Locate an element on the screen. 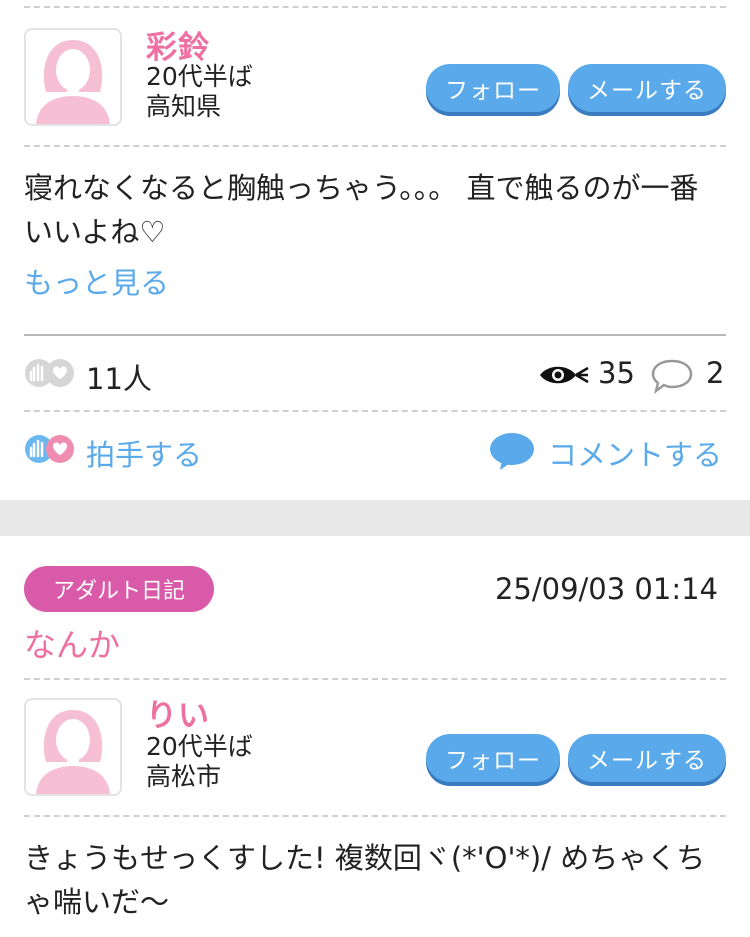  clap-icon is located at coordinates (50, 451).